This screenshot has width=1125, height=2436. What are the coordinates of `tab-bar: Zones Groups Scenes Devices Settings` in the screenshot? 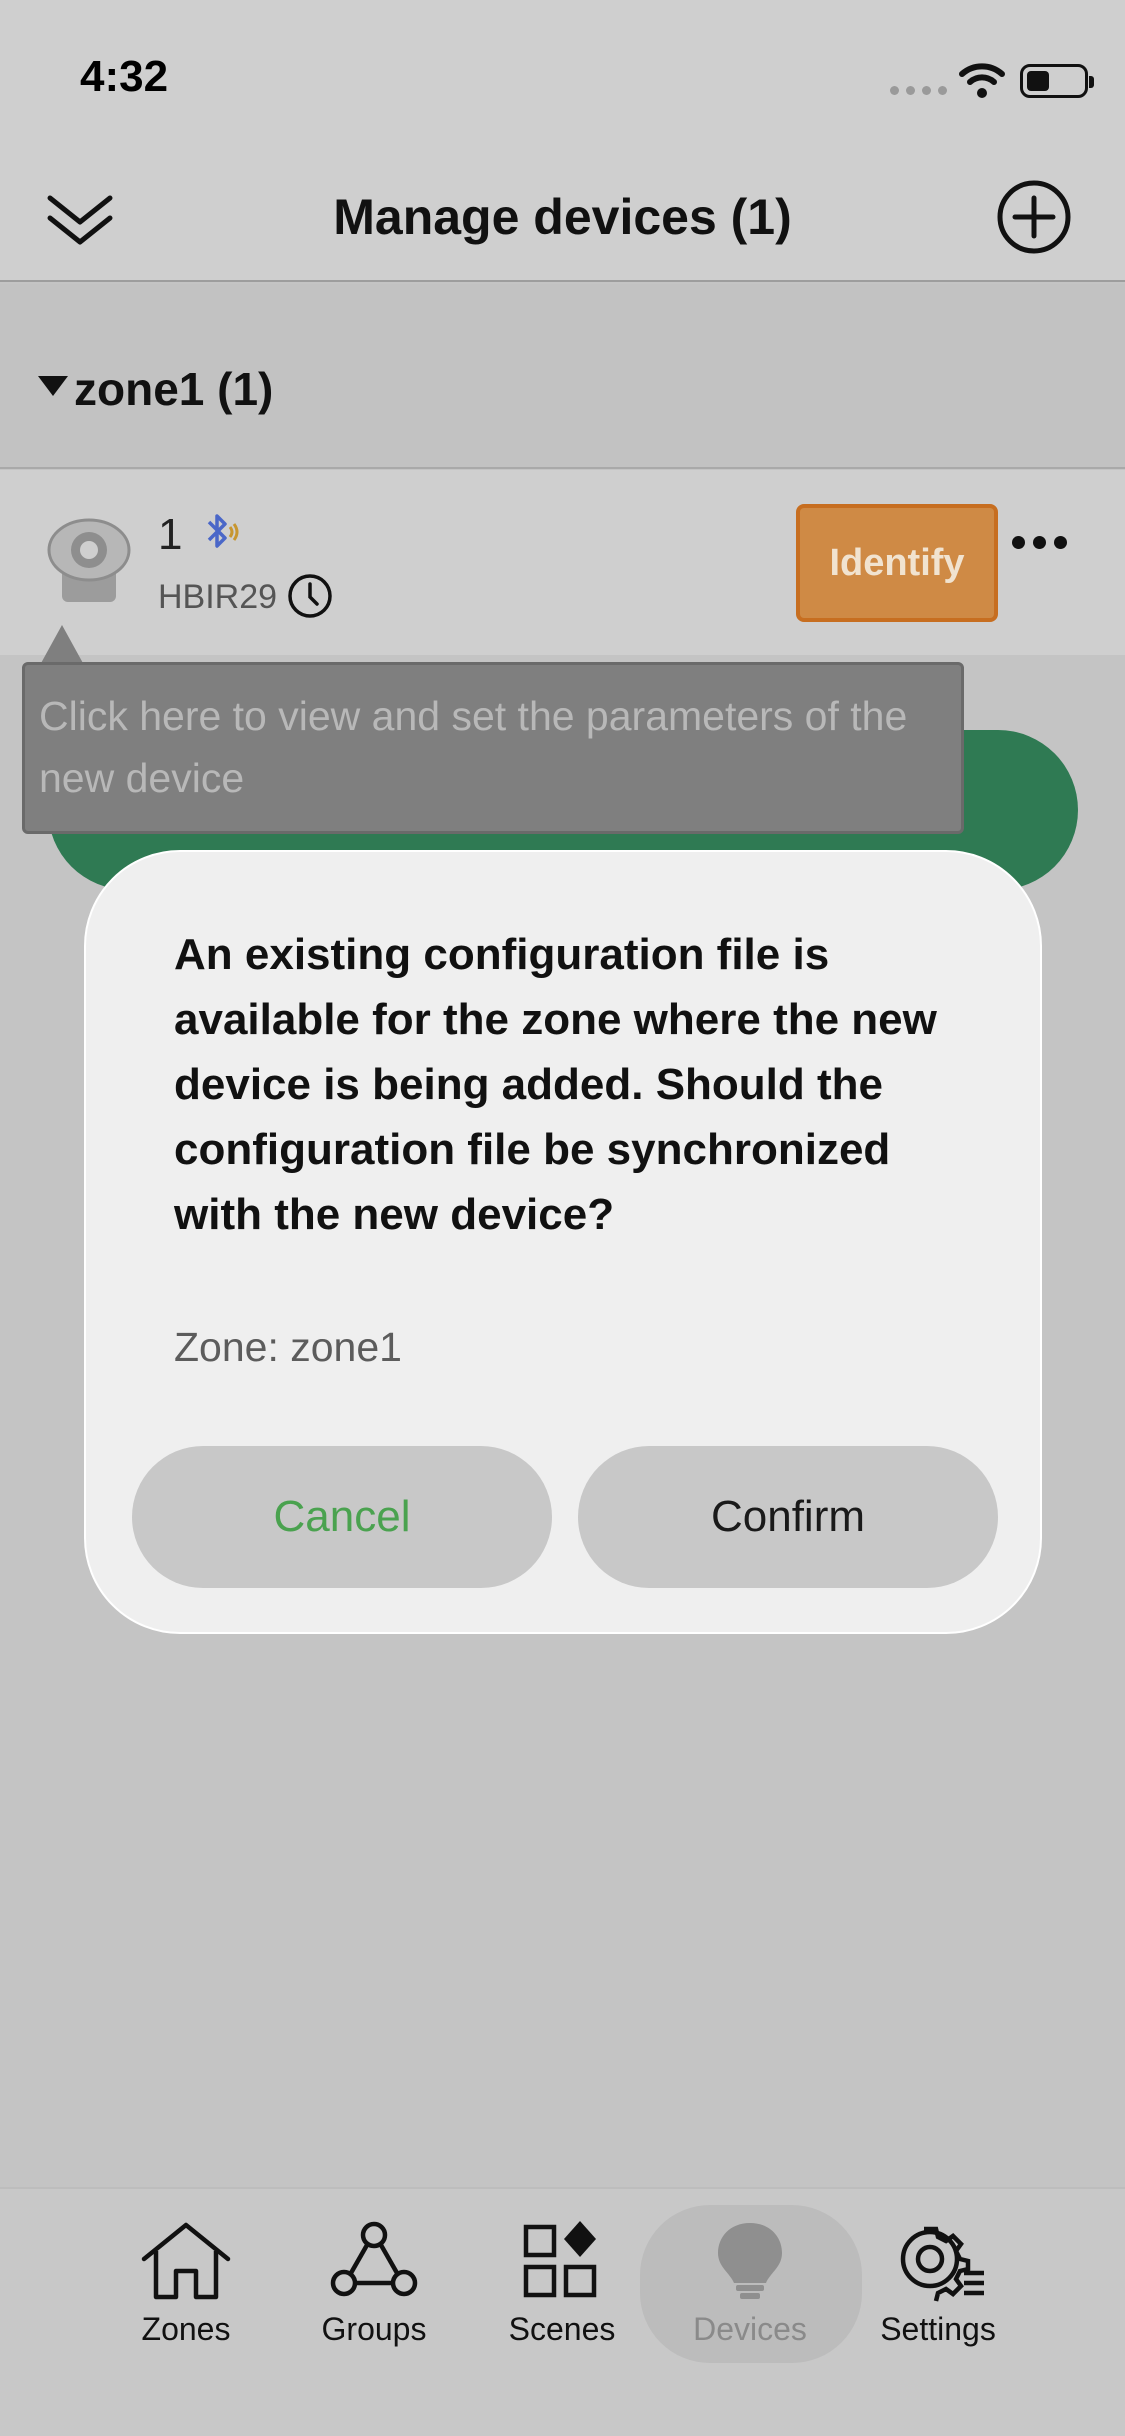 It's located at (562, 2311).